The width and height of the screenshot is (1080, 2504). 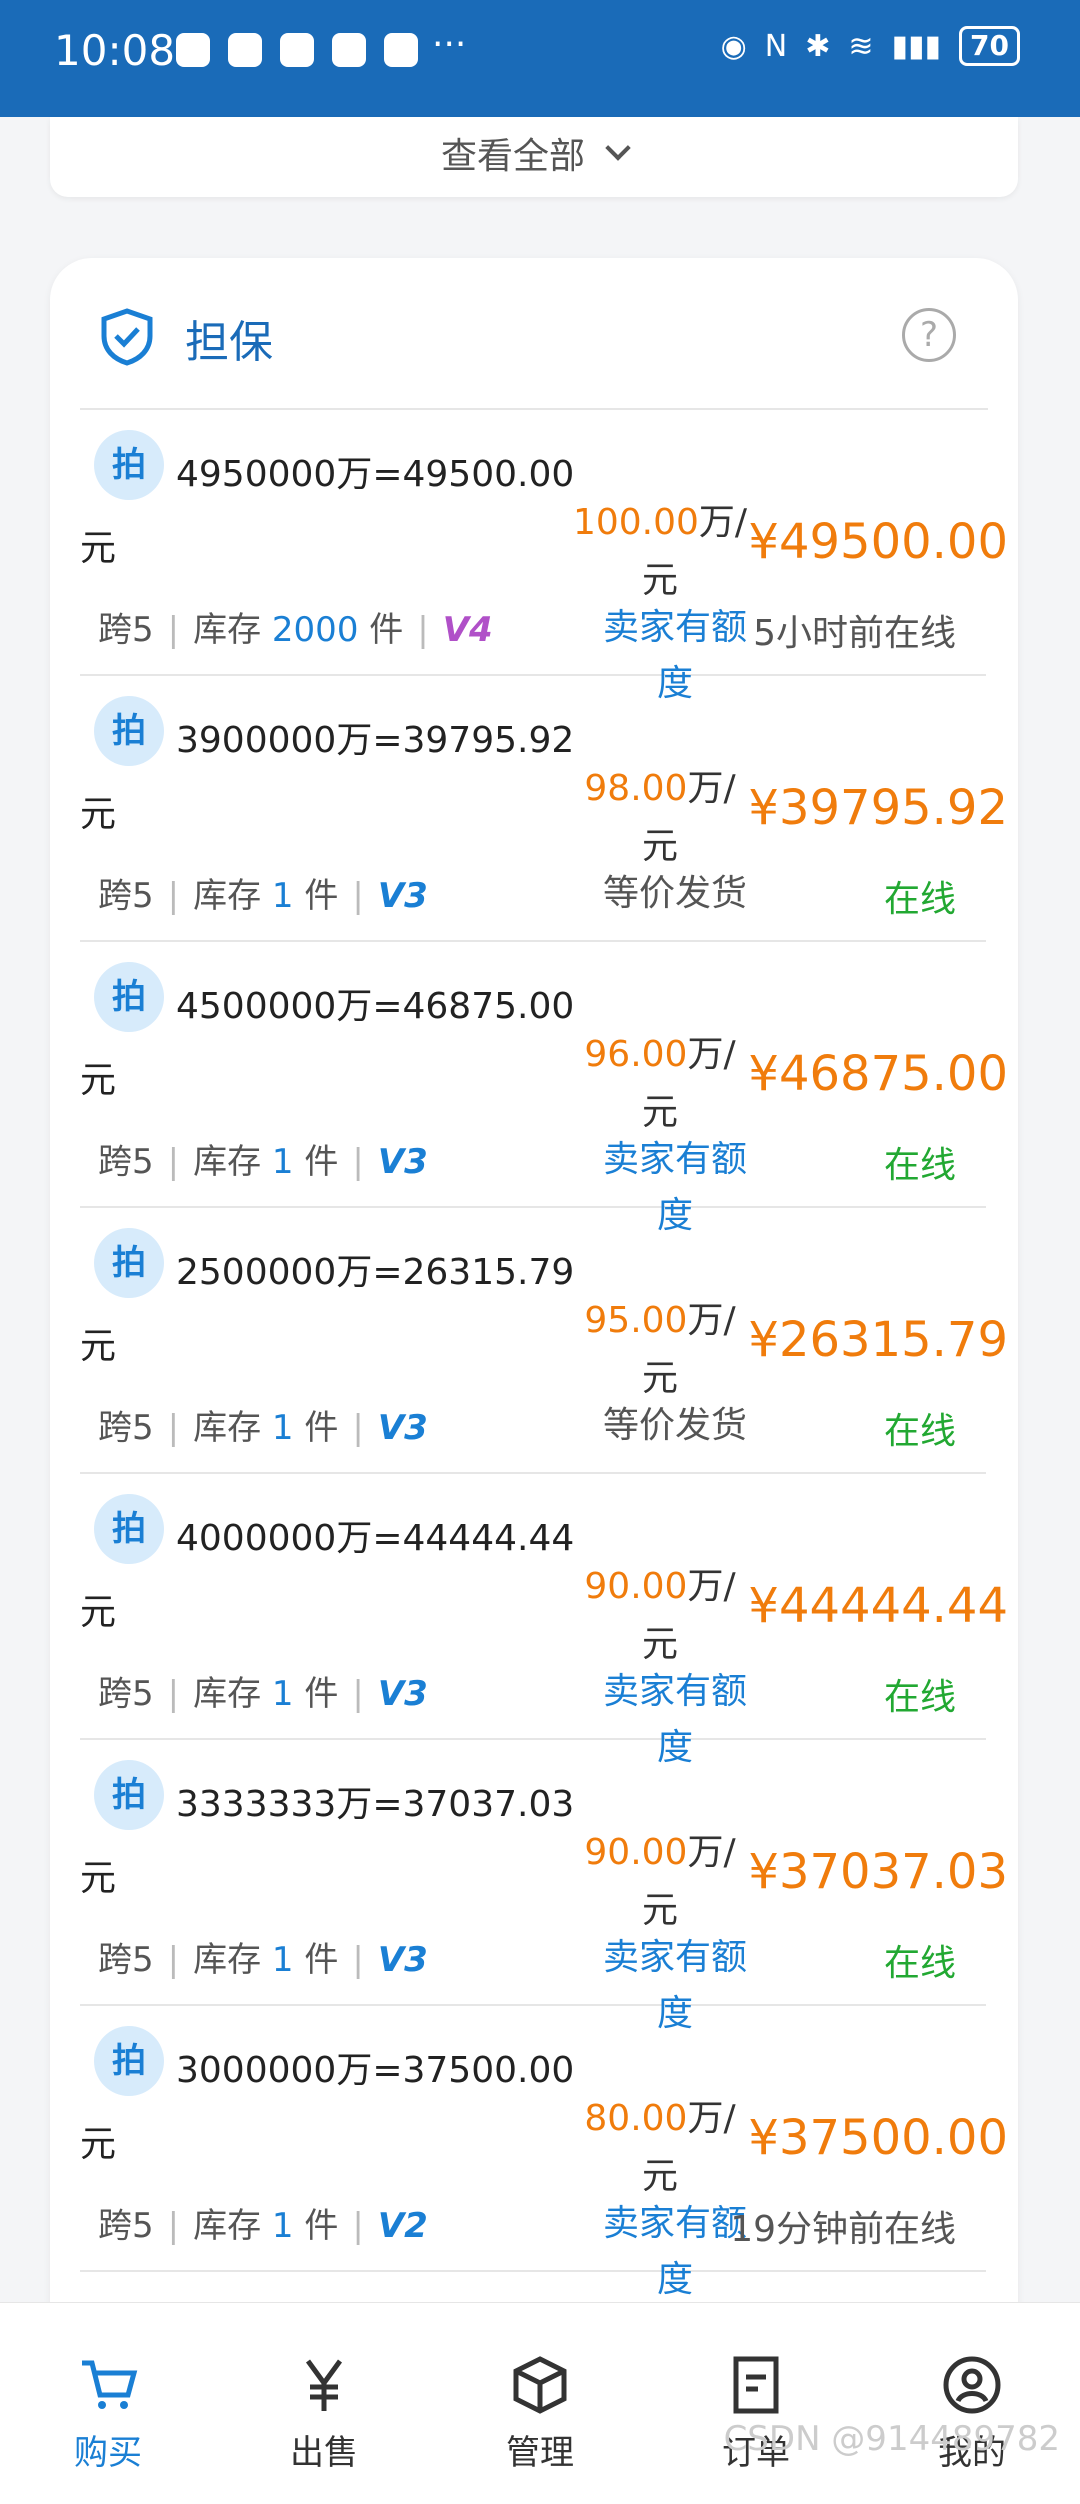 I want to click on collapsed-section-footer: 查看全部, so click(x=534, y=157).